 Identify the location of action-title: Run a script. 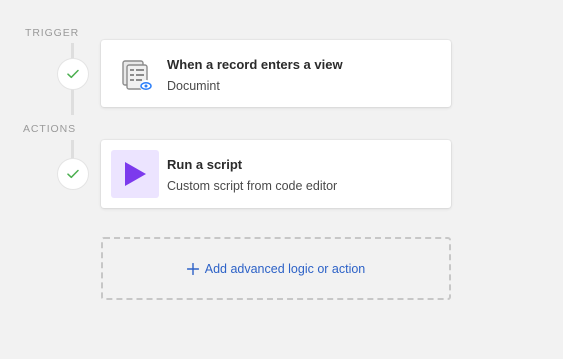
(205, 164).